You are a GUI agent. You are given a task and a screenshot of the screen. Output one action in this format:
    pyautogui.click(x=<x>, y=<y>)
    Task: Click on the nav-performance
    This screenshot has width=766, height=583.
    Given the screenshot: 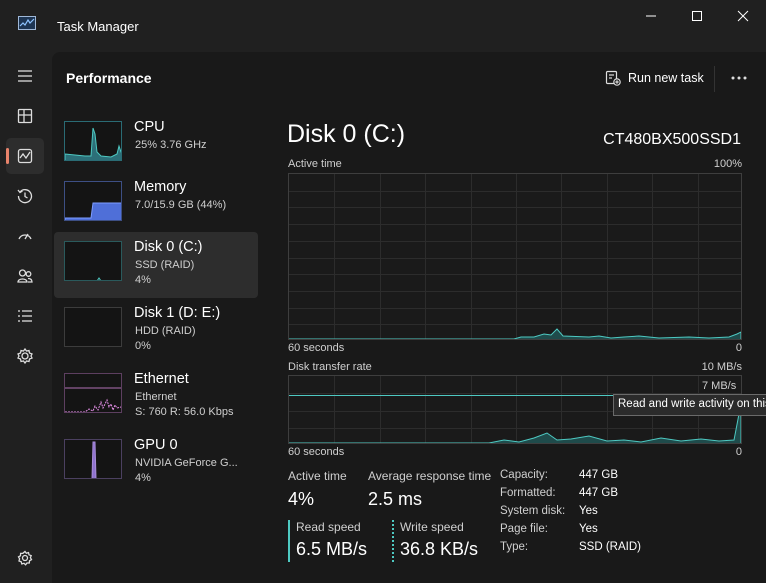 What is the action you would take?
    pyautogui.click(x=25, y=156)
    